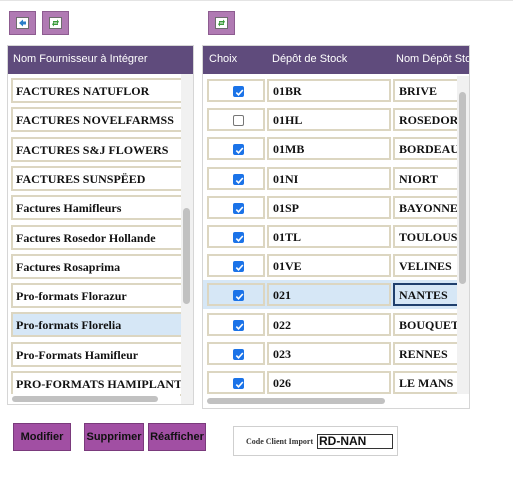  Describe the element at coordinates (462, 188) in the screenshot. I see `depot-scroll-thumb` at that location.